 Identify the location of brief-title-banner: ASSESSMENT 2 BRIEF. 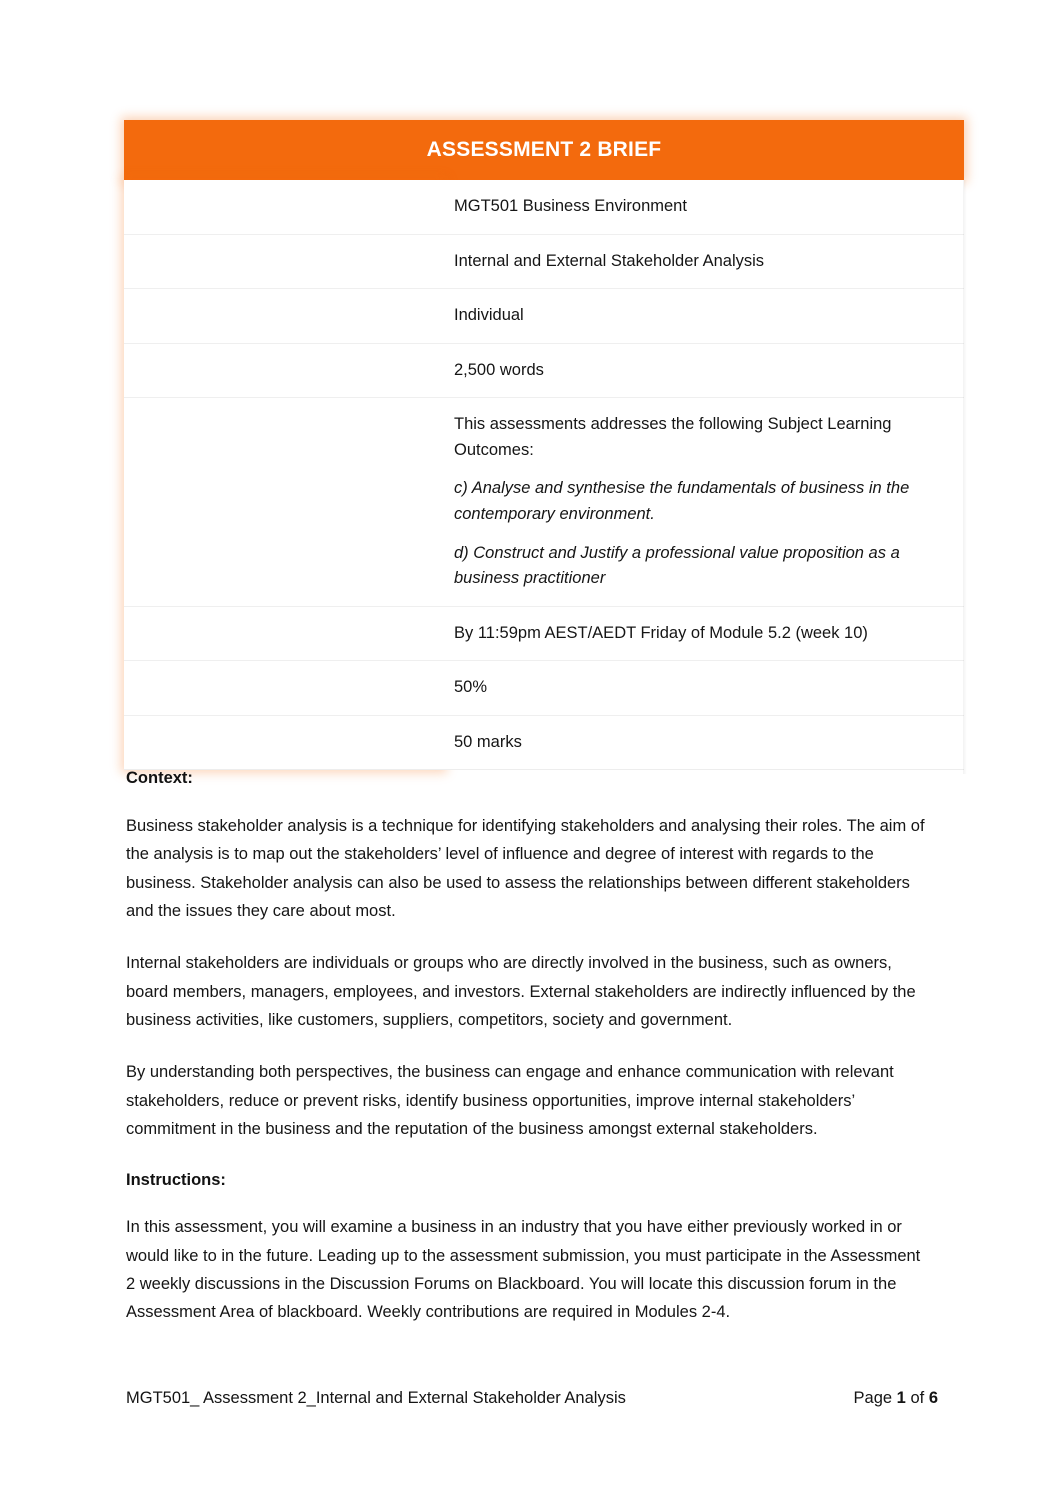
(544, 150).